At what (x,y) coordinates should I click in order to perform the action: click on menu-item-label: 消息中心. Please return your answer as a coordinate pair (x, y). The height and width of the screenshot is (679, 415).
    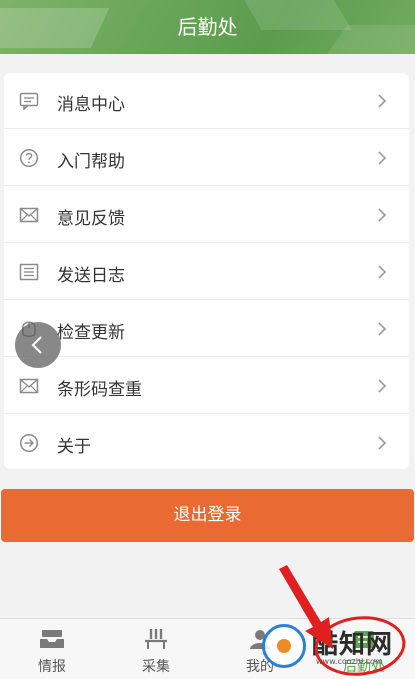
    Looking at the image, I should click on (91, 105).